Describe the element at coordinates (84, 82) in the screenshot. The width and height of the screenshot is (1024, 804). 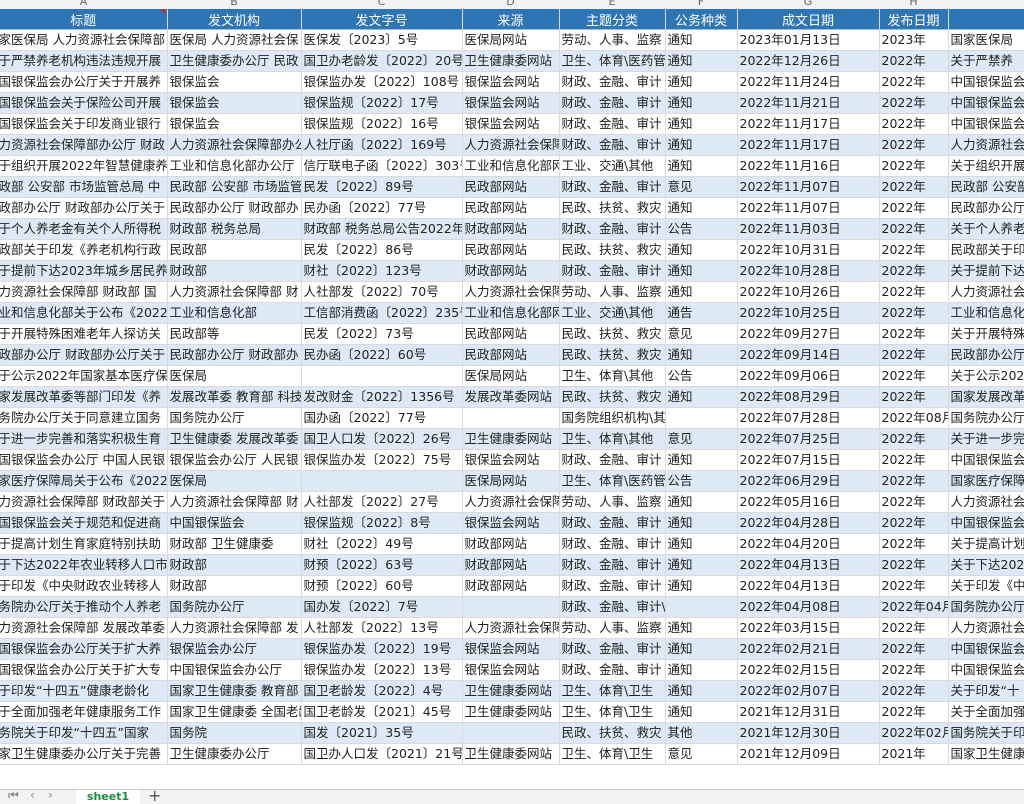
I see `table-cell: 中国银保监会办公厅关于开展养` at that location.